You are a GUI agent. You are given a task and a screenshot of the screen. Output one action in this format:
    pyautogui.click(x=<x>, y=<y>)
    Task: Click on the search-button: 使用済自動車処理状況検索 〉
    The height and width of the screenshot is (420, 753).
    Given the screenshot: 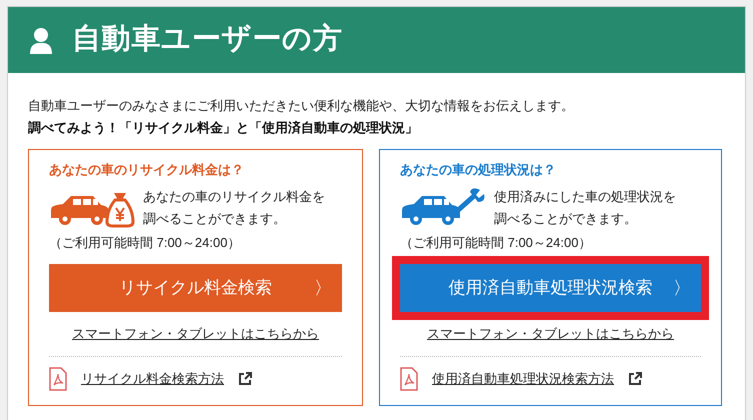 What is the action you would take?
    pyautogui.click(x=550, y=288)
    